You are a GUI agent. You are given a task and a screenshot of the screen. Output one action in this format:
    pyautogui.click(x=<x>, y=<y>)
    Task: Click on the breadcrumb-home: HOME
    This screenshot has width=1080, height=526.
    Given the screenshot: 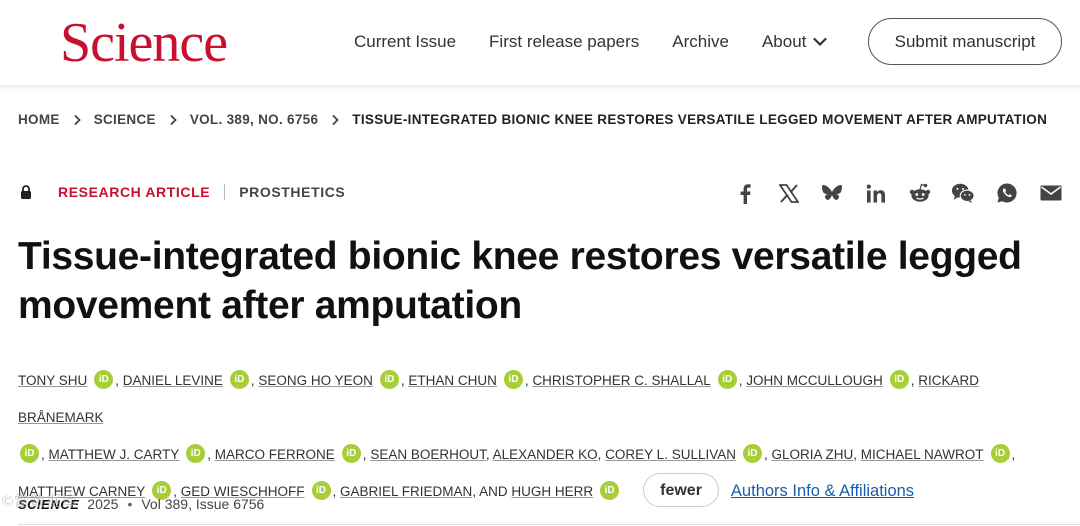 What is the action you would take?
    pyautogui.click(x=39, y=119)
    